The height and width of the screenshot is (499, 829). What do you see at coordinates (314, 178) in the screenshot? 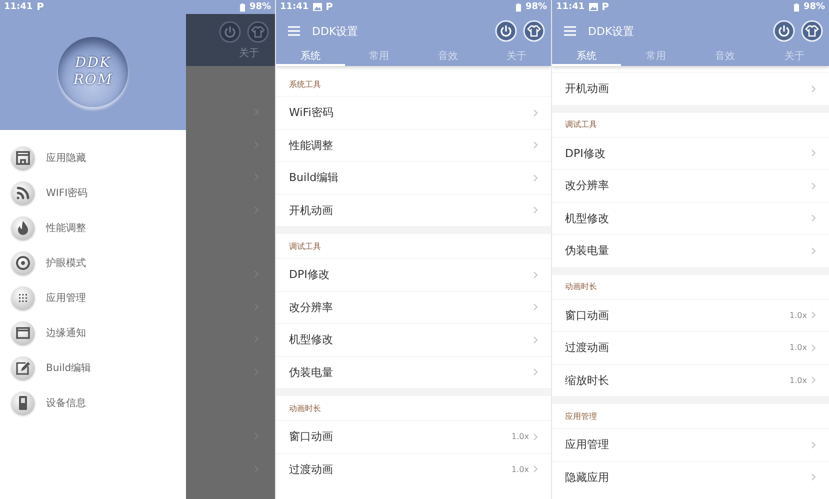
I see `row-label: Build编辑` at bounding box center [314, 178].